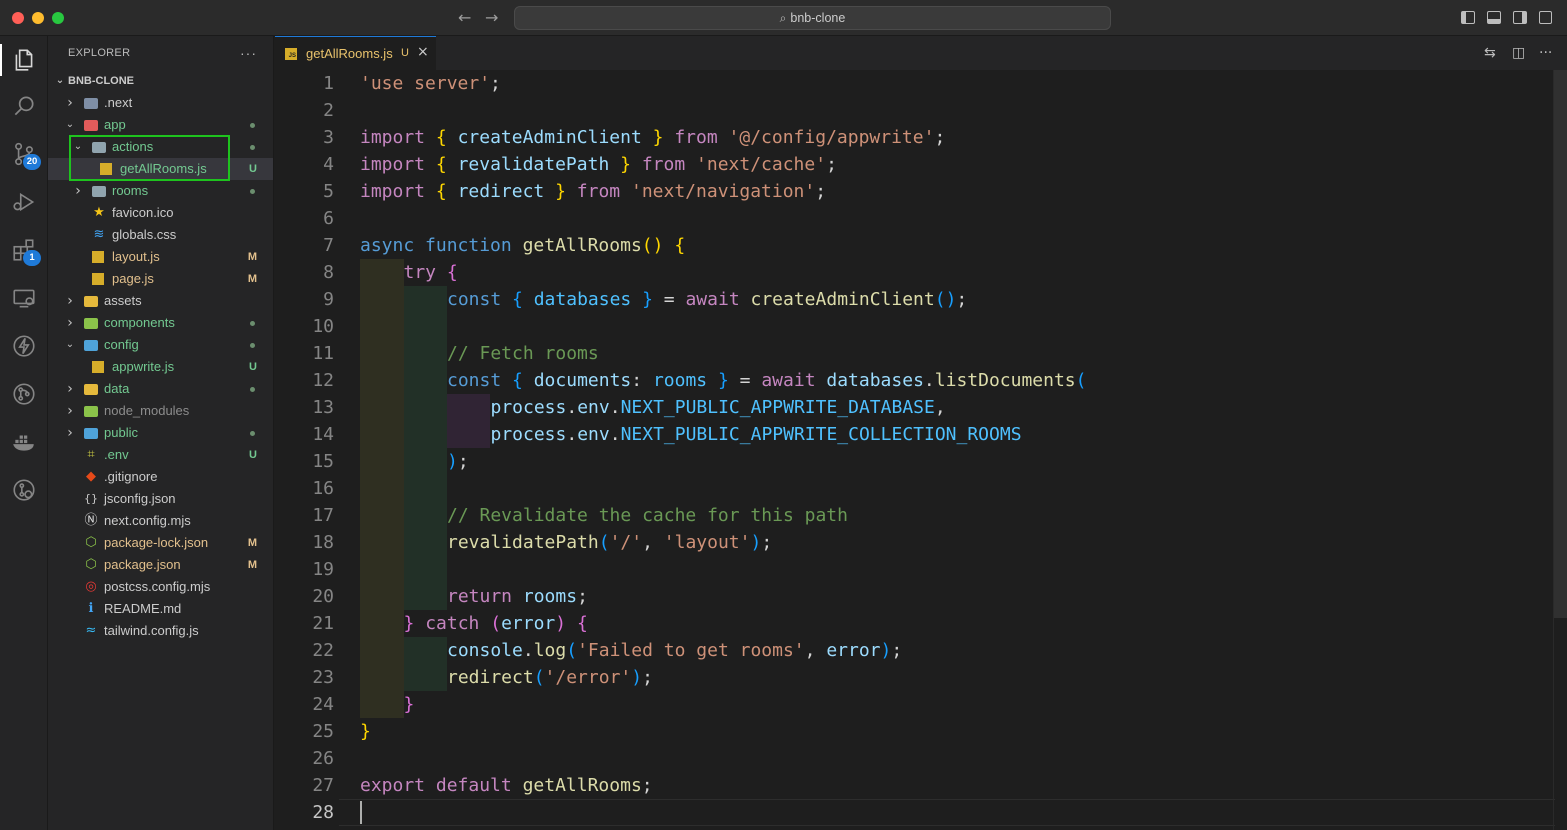 Image resolution: width=1567 pixels, height=830 pixels. What do you see at coordinates (160, 235) in the screenshot?
I see `tree-item-globals-css: ≋ globals.css` at bounding box center [160, 235].